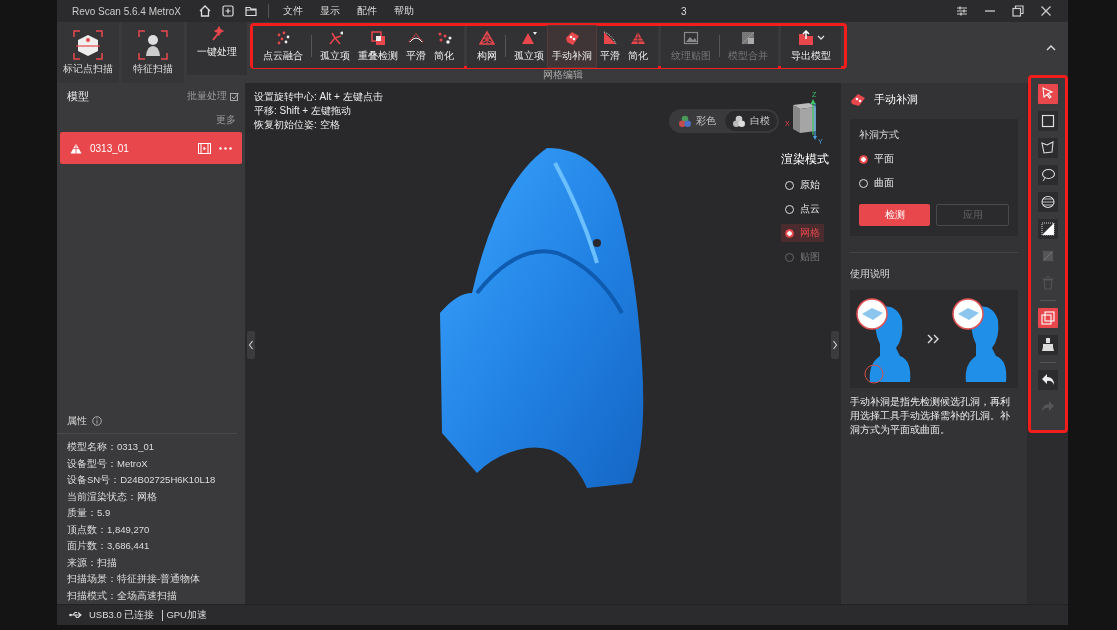 The image size is (1117, 630). Describe the element at coordinates (934, 339) in the screenshot. I see `double-chevron-icon` at that location.